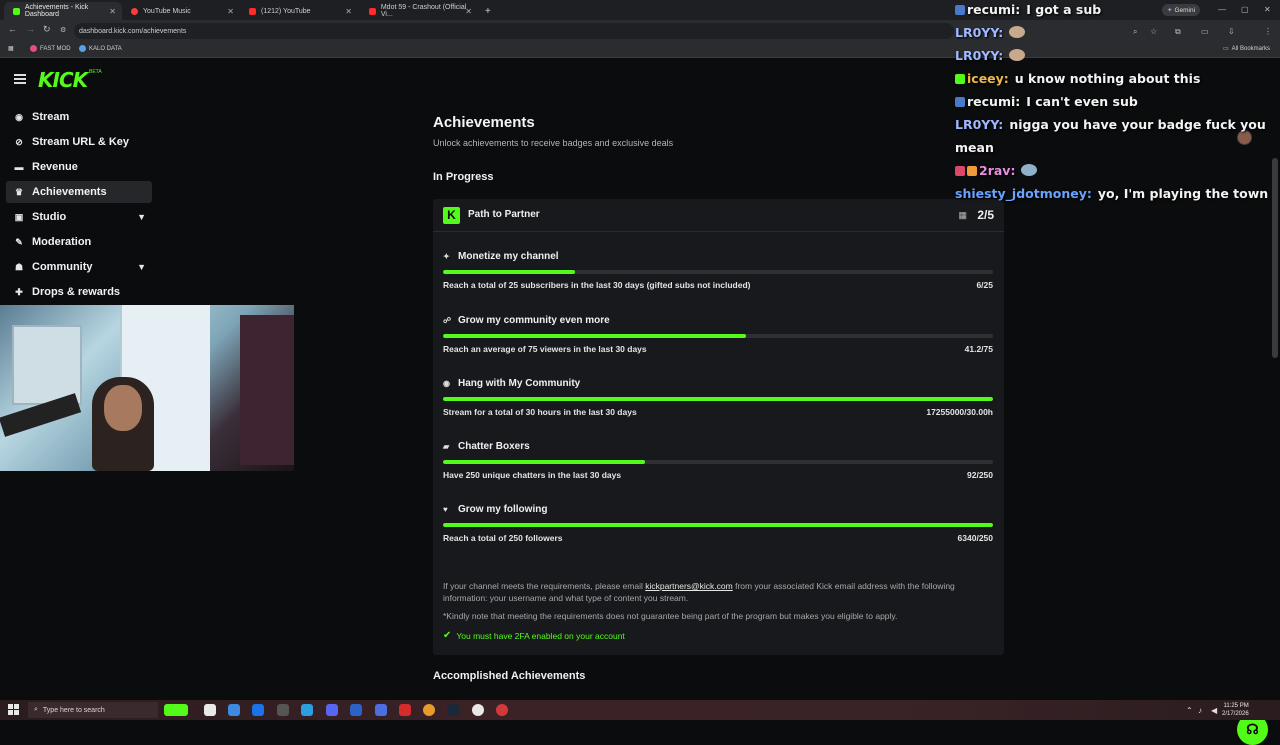  Describe the element at coordinates (16, 11) in the screenshot. I see `kick-favicon-icon` at that location.